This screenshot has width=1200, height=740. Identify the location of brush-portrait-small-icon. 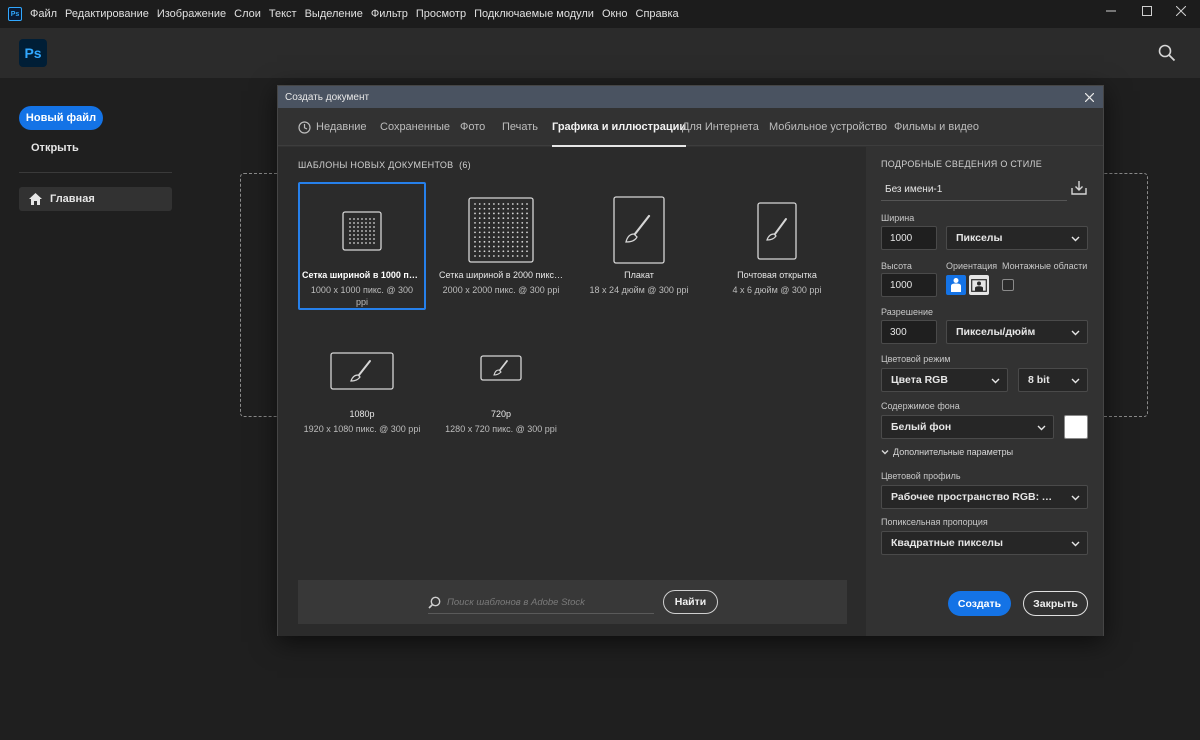
(777, 231).